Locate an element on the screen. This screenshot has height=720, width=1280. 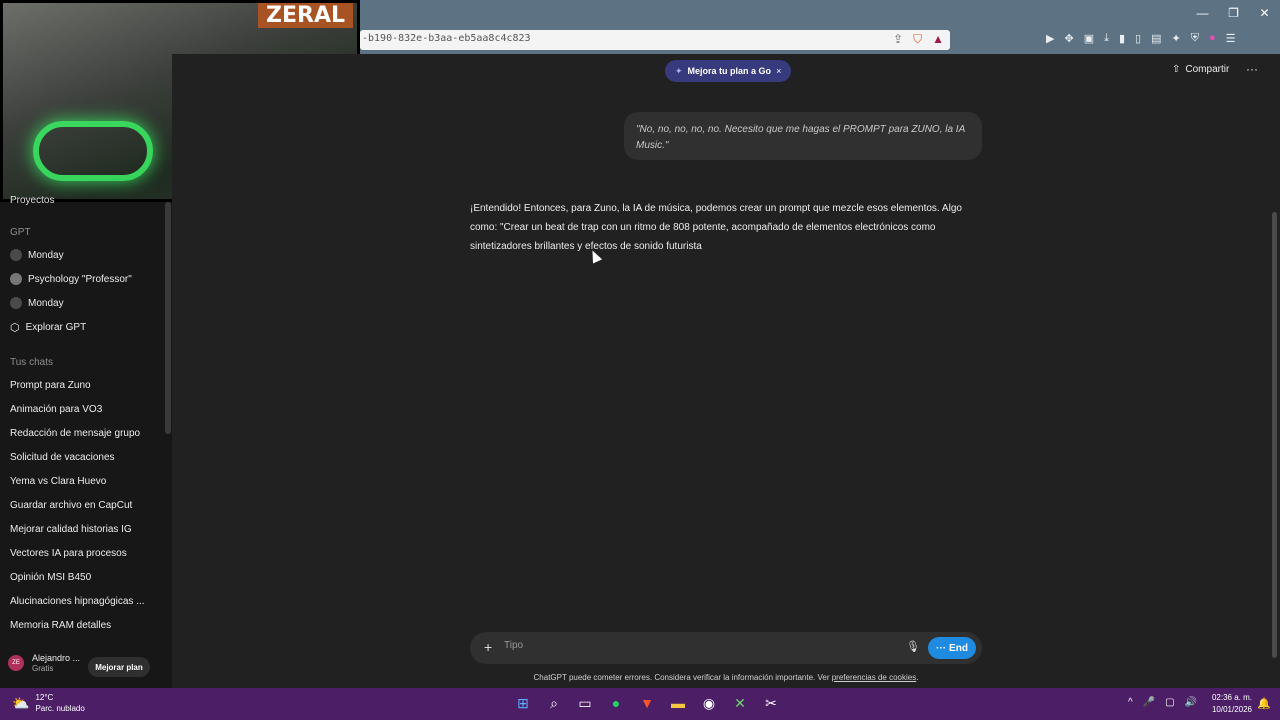
chat-list-item: Prompt para Zuno is located at coordinates (50, 385).